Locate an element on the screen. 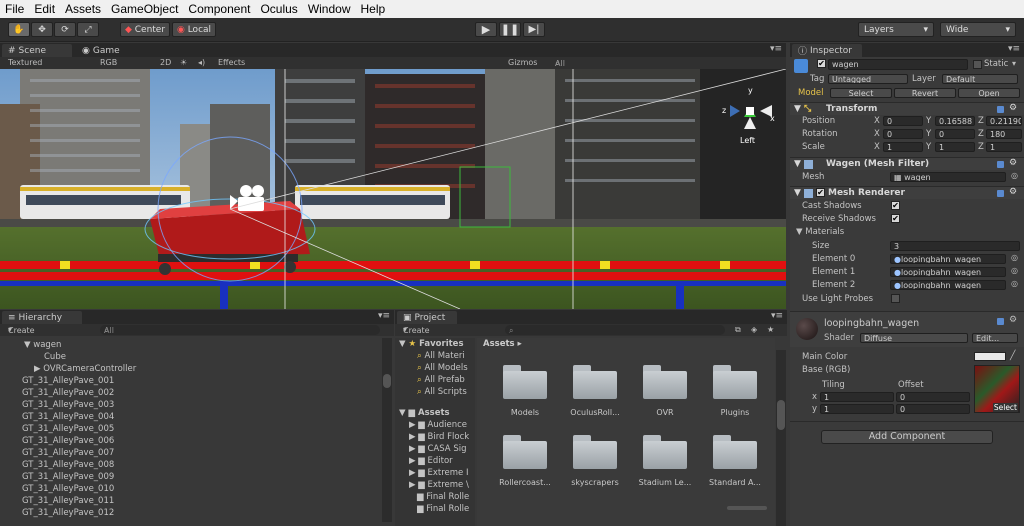  layout-dropdown: Wide ▾ is located at coordinates (978, 29).